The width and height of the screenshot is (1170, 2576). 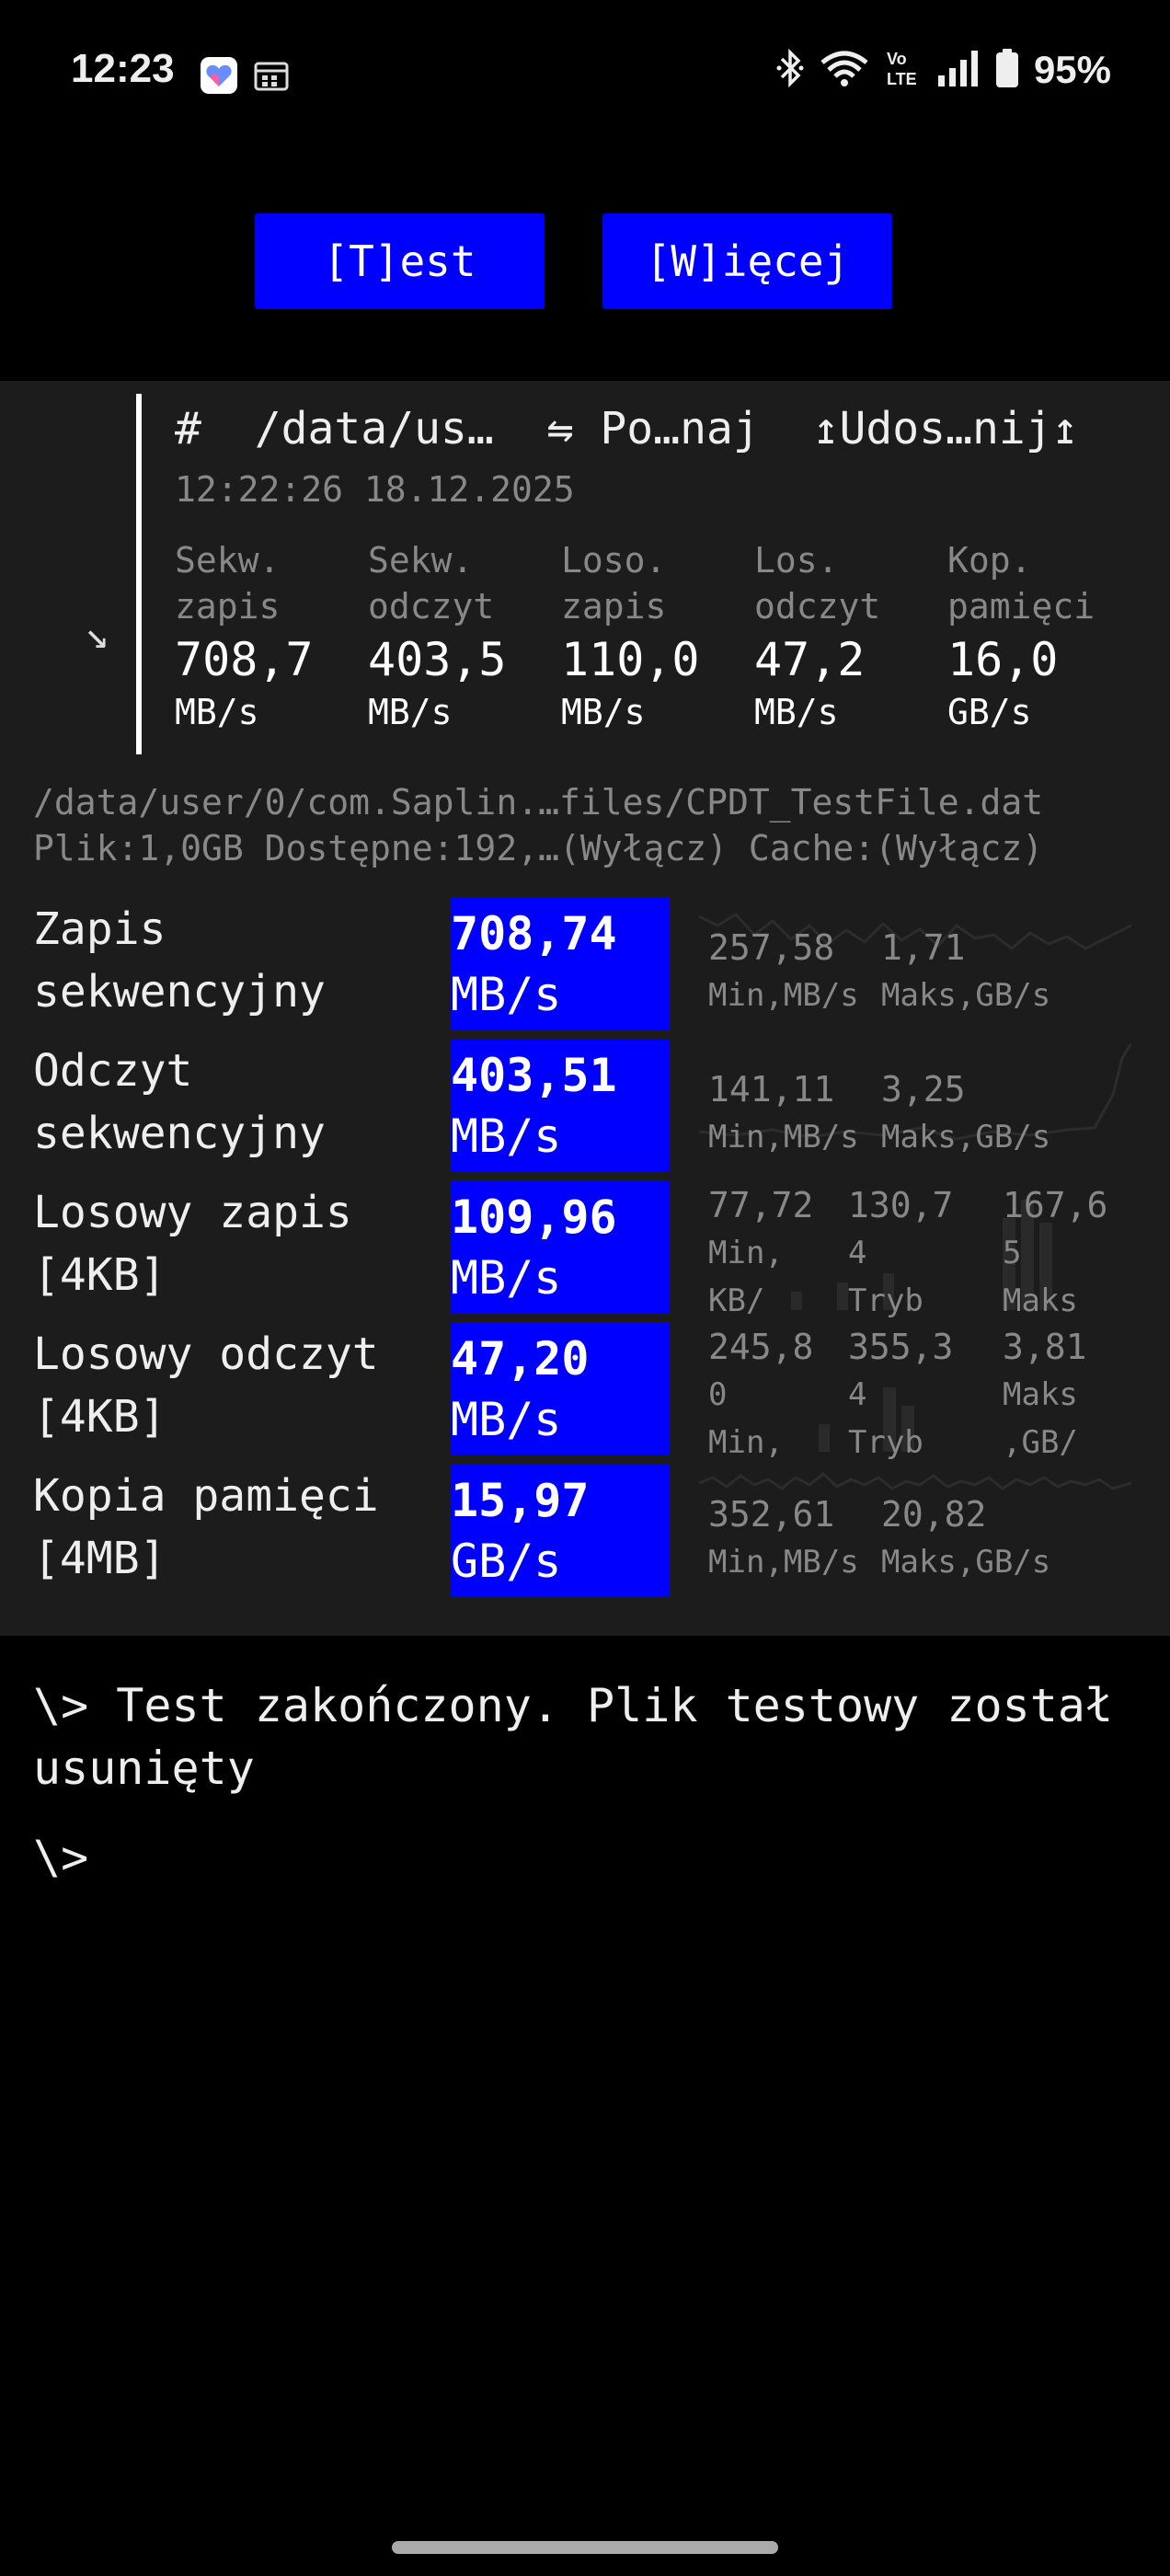 I want to click on metric-label: Kop., so click(x=989, y=560).